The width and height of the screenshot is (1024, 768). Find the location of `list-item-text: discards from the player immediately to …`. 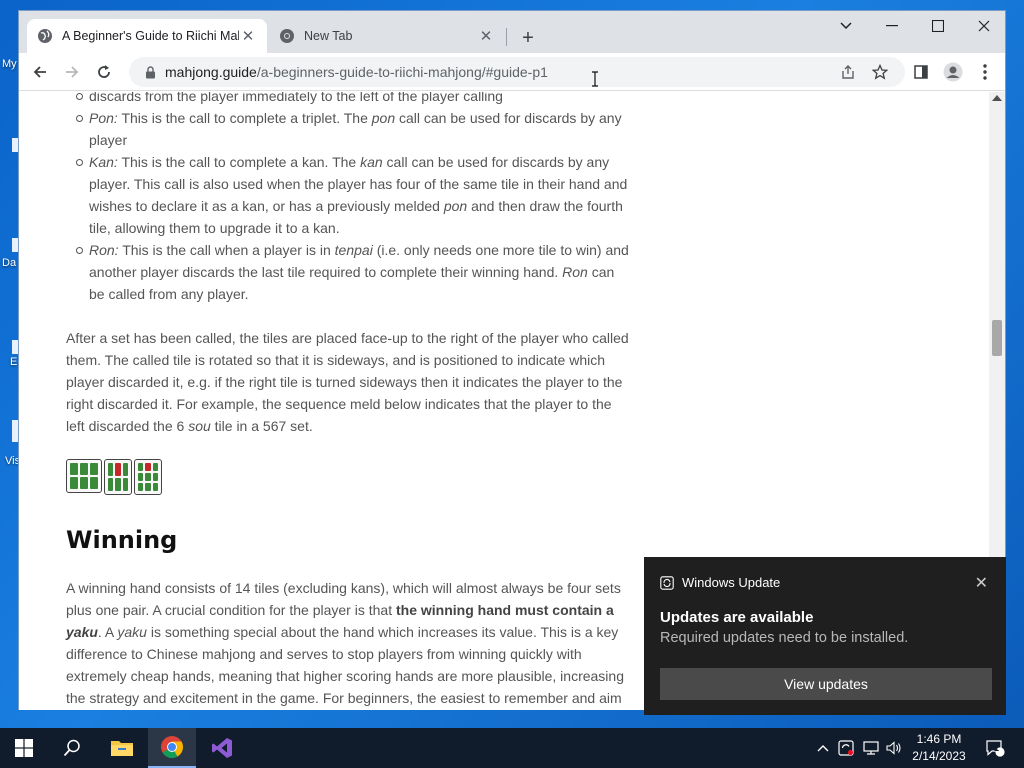

list-item-text: discards from the player immediately to … is located at coordinates (296, 98).